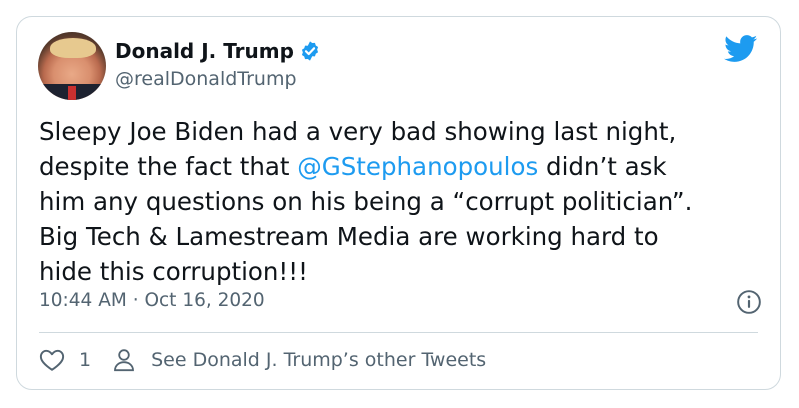 The height and width of the screenshot is (408, 799). What do you see at coordinates (318, 360) in the screenshot?
I see `other-tweets-link: See Donald J. Trump’s other Tweets` at bounding box center [318, 360].